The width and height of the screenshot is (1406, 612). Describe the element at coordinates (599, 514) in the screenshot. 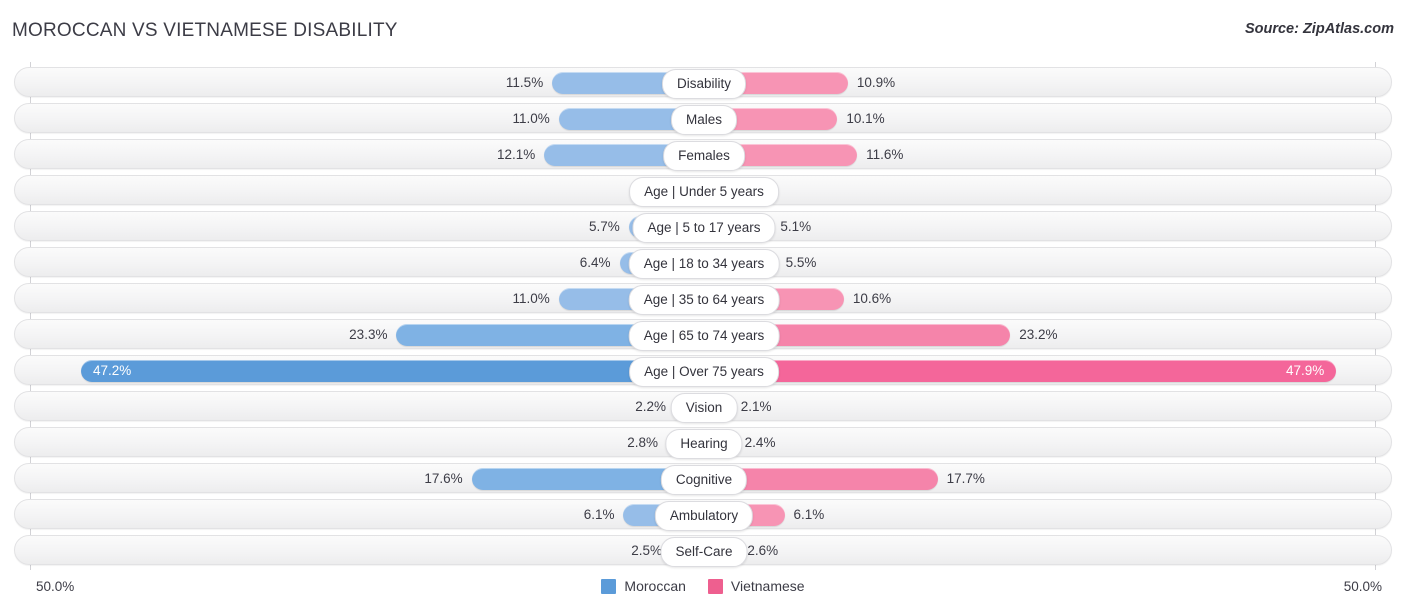

I see `value-label-moroccan: 6.1%` at that location.